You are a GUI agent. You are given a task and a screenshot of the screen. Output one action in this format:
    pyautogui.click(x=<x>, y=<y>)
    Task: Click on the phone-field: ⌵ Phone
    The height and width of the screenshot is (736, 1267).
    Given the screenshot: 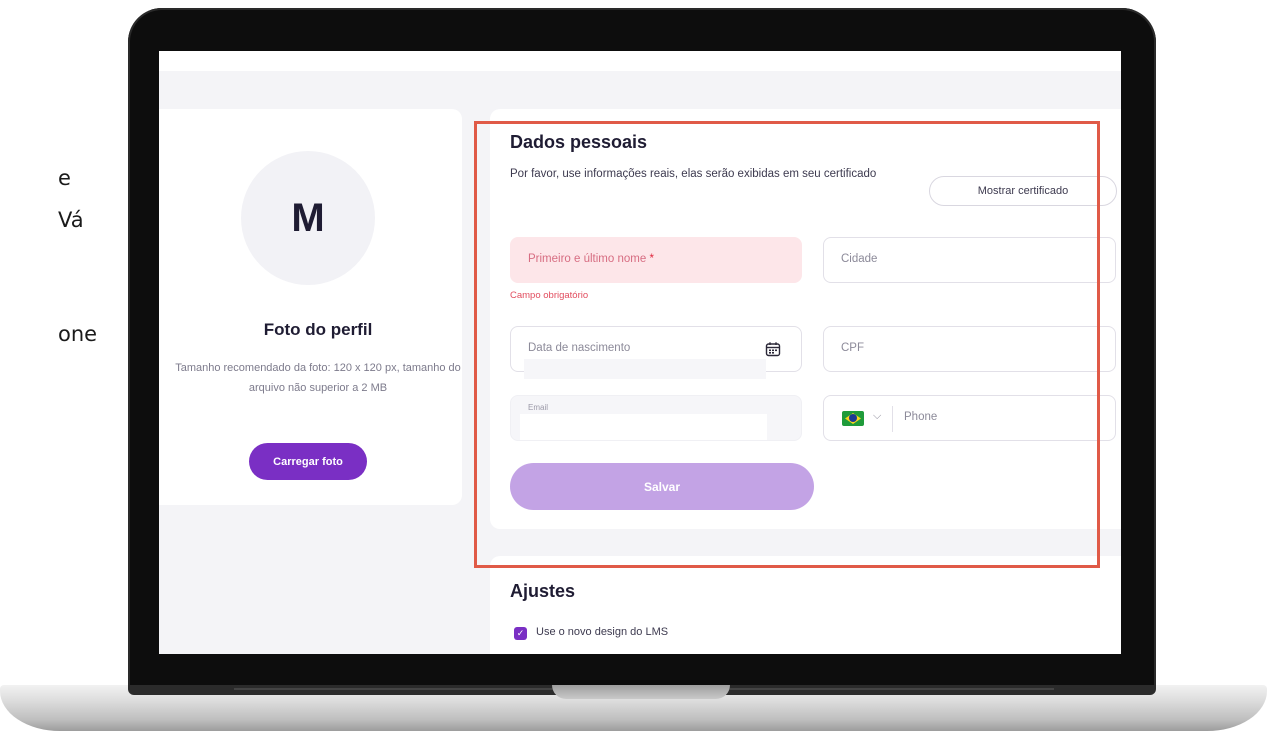 What is the action you would take?
    pyautogui.click(x=969, y=418)
    